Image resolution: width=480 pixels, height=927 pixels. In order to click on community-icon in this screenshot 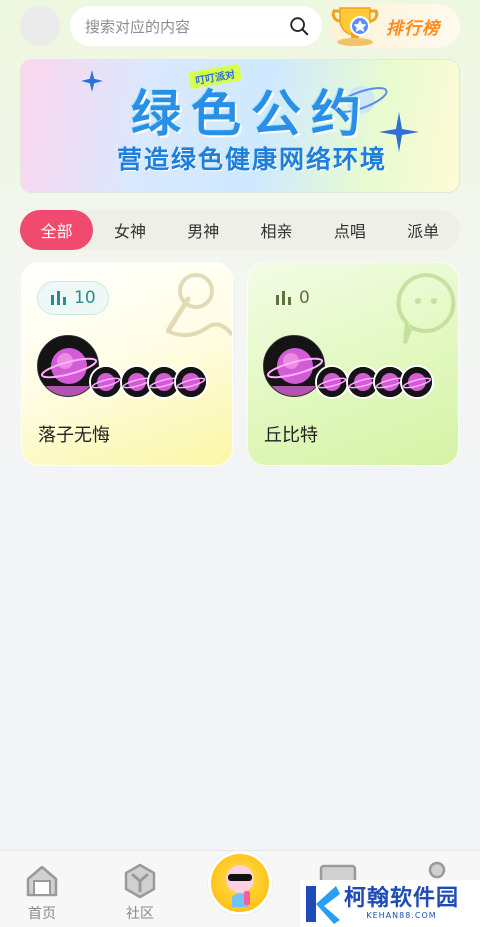, I will do `click(140, 881)`.